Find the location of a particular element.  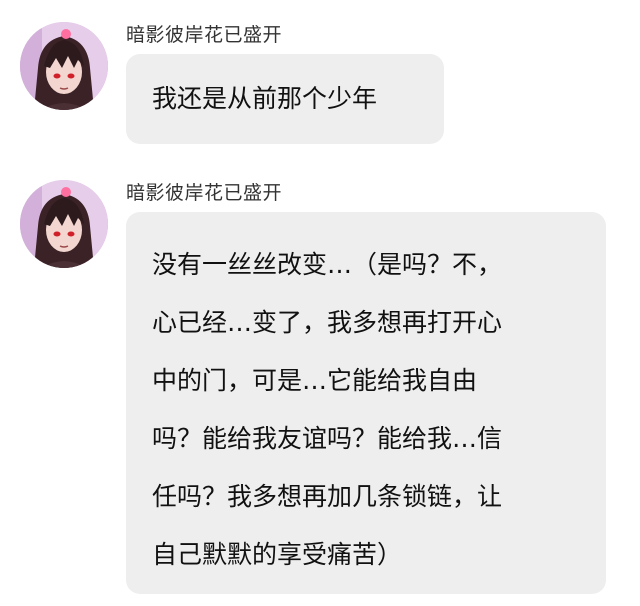

message-text: 我还是从前那个少年 is located at coordinates (265, 98).